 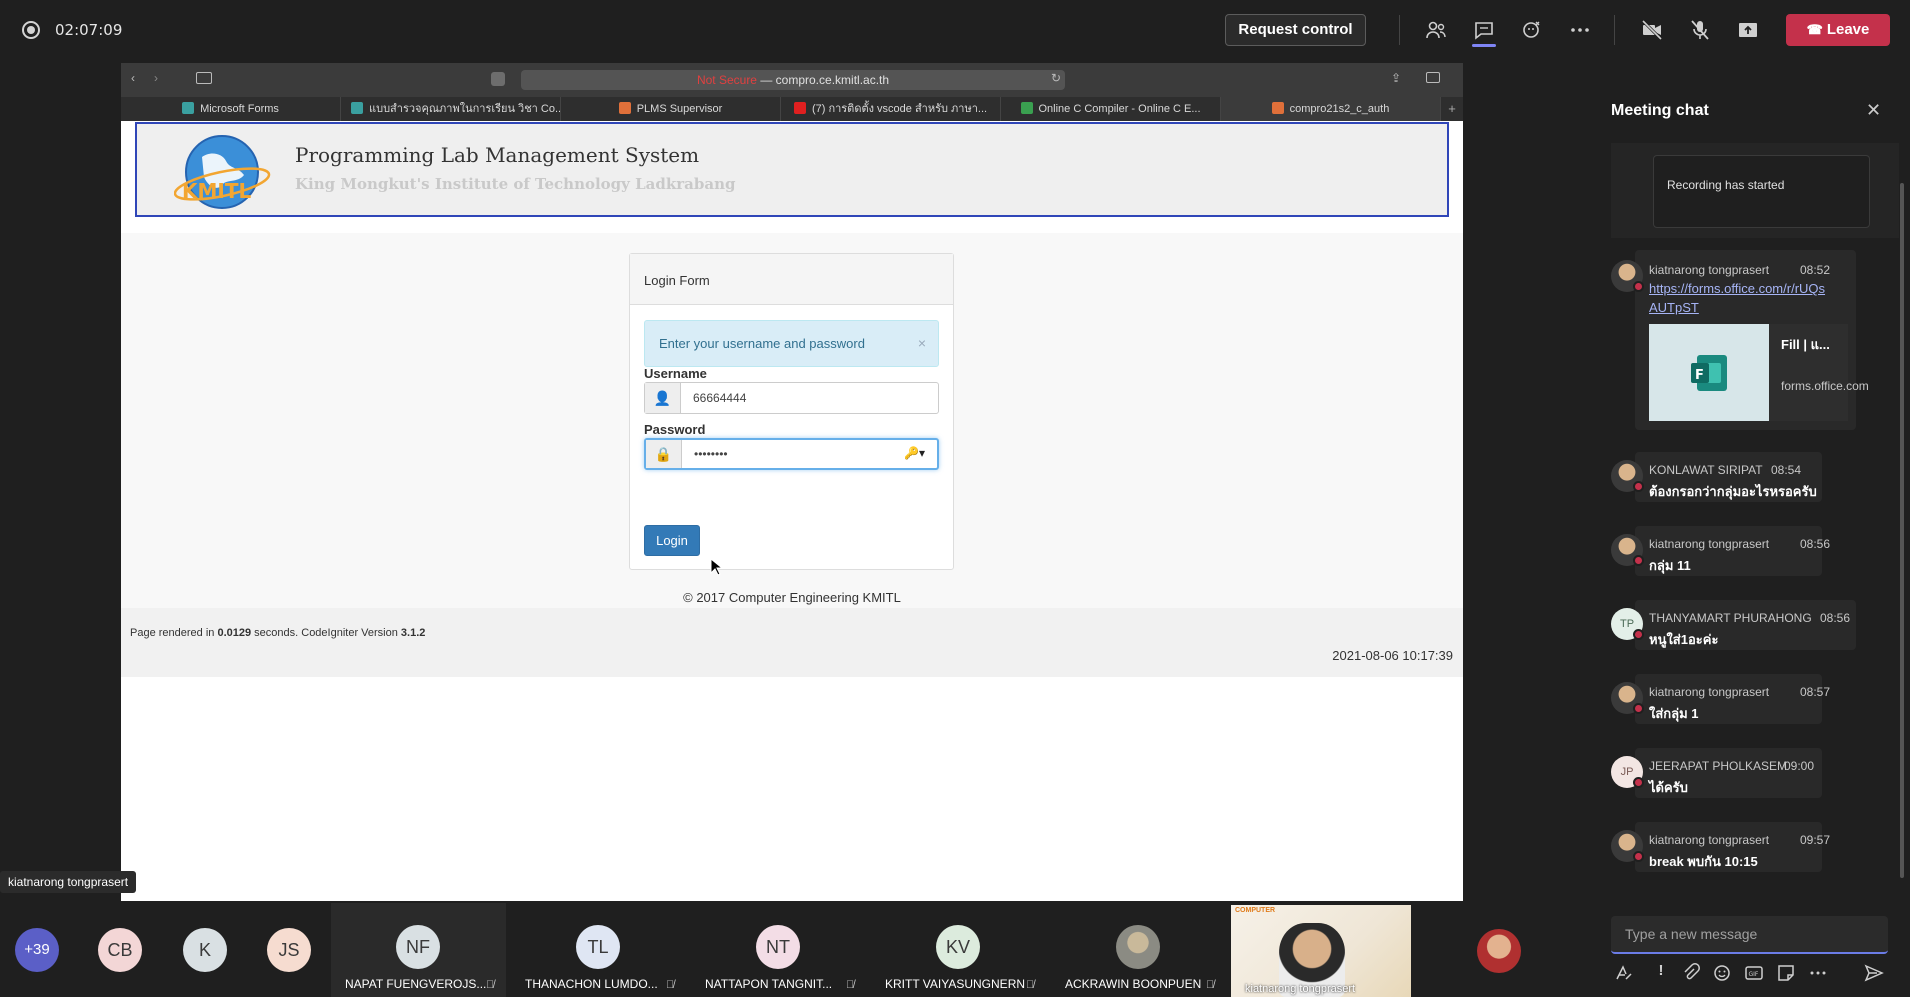 I want to click on important-icon: !, so click(x=1661, y=972).